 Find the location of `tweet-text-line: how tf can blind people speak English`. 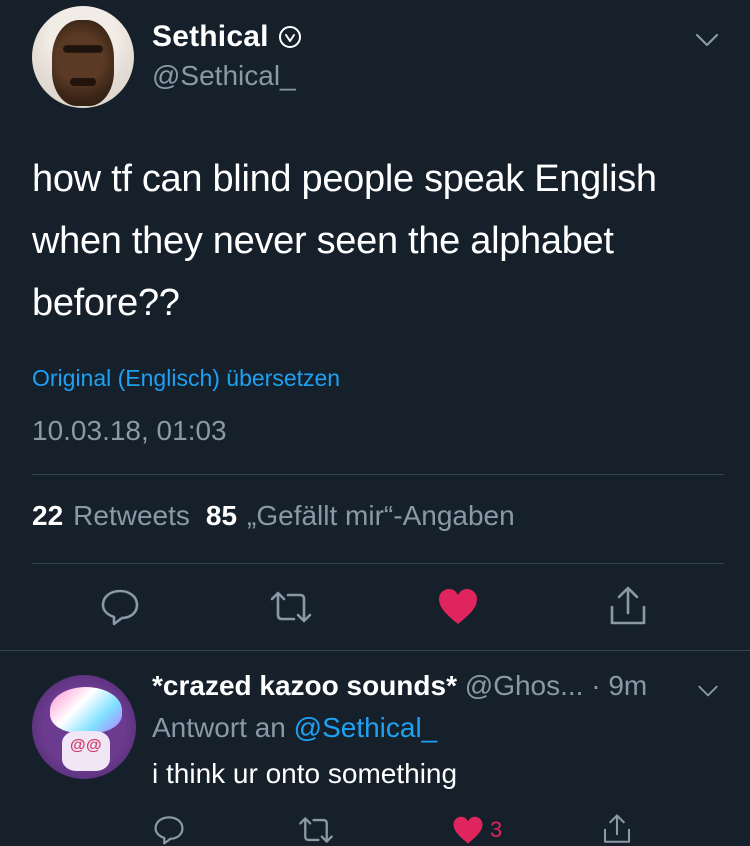

tweet-text-line: how tf can blind people speak English is located at coordinates (344, 179).